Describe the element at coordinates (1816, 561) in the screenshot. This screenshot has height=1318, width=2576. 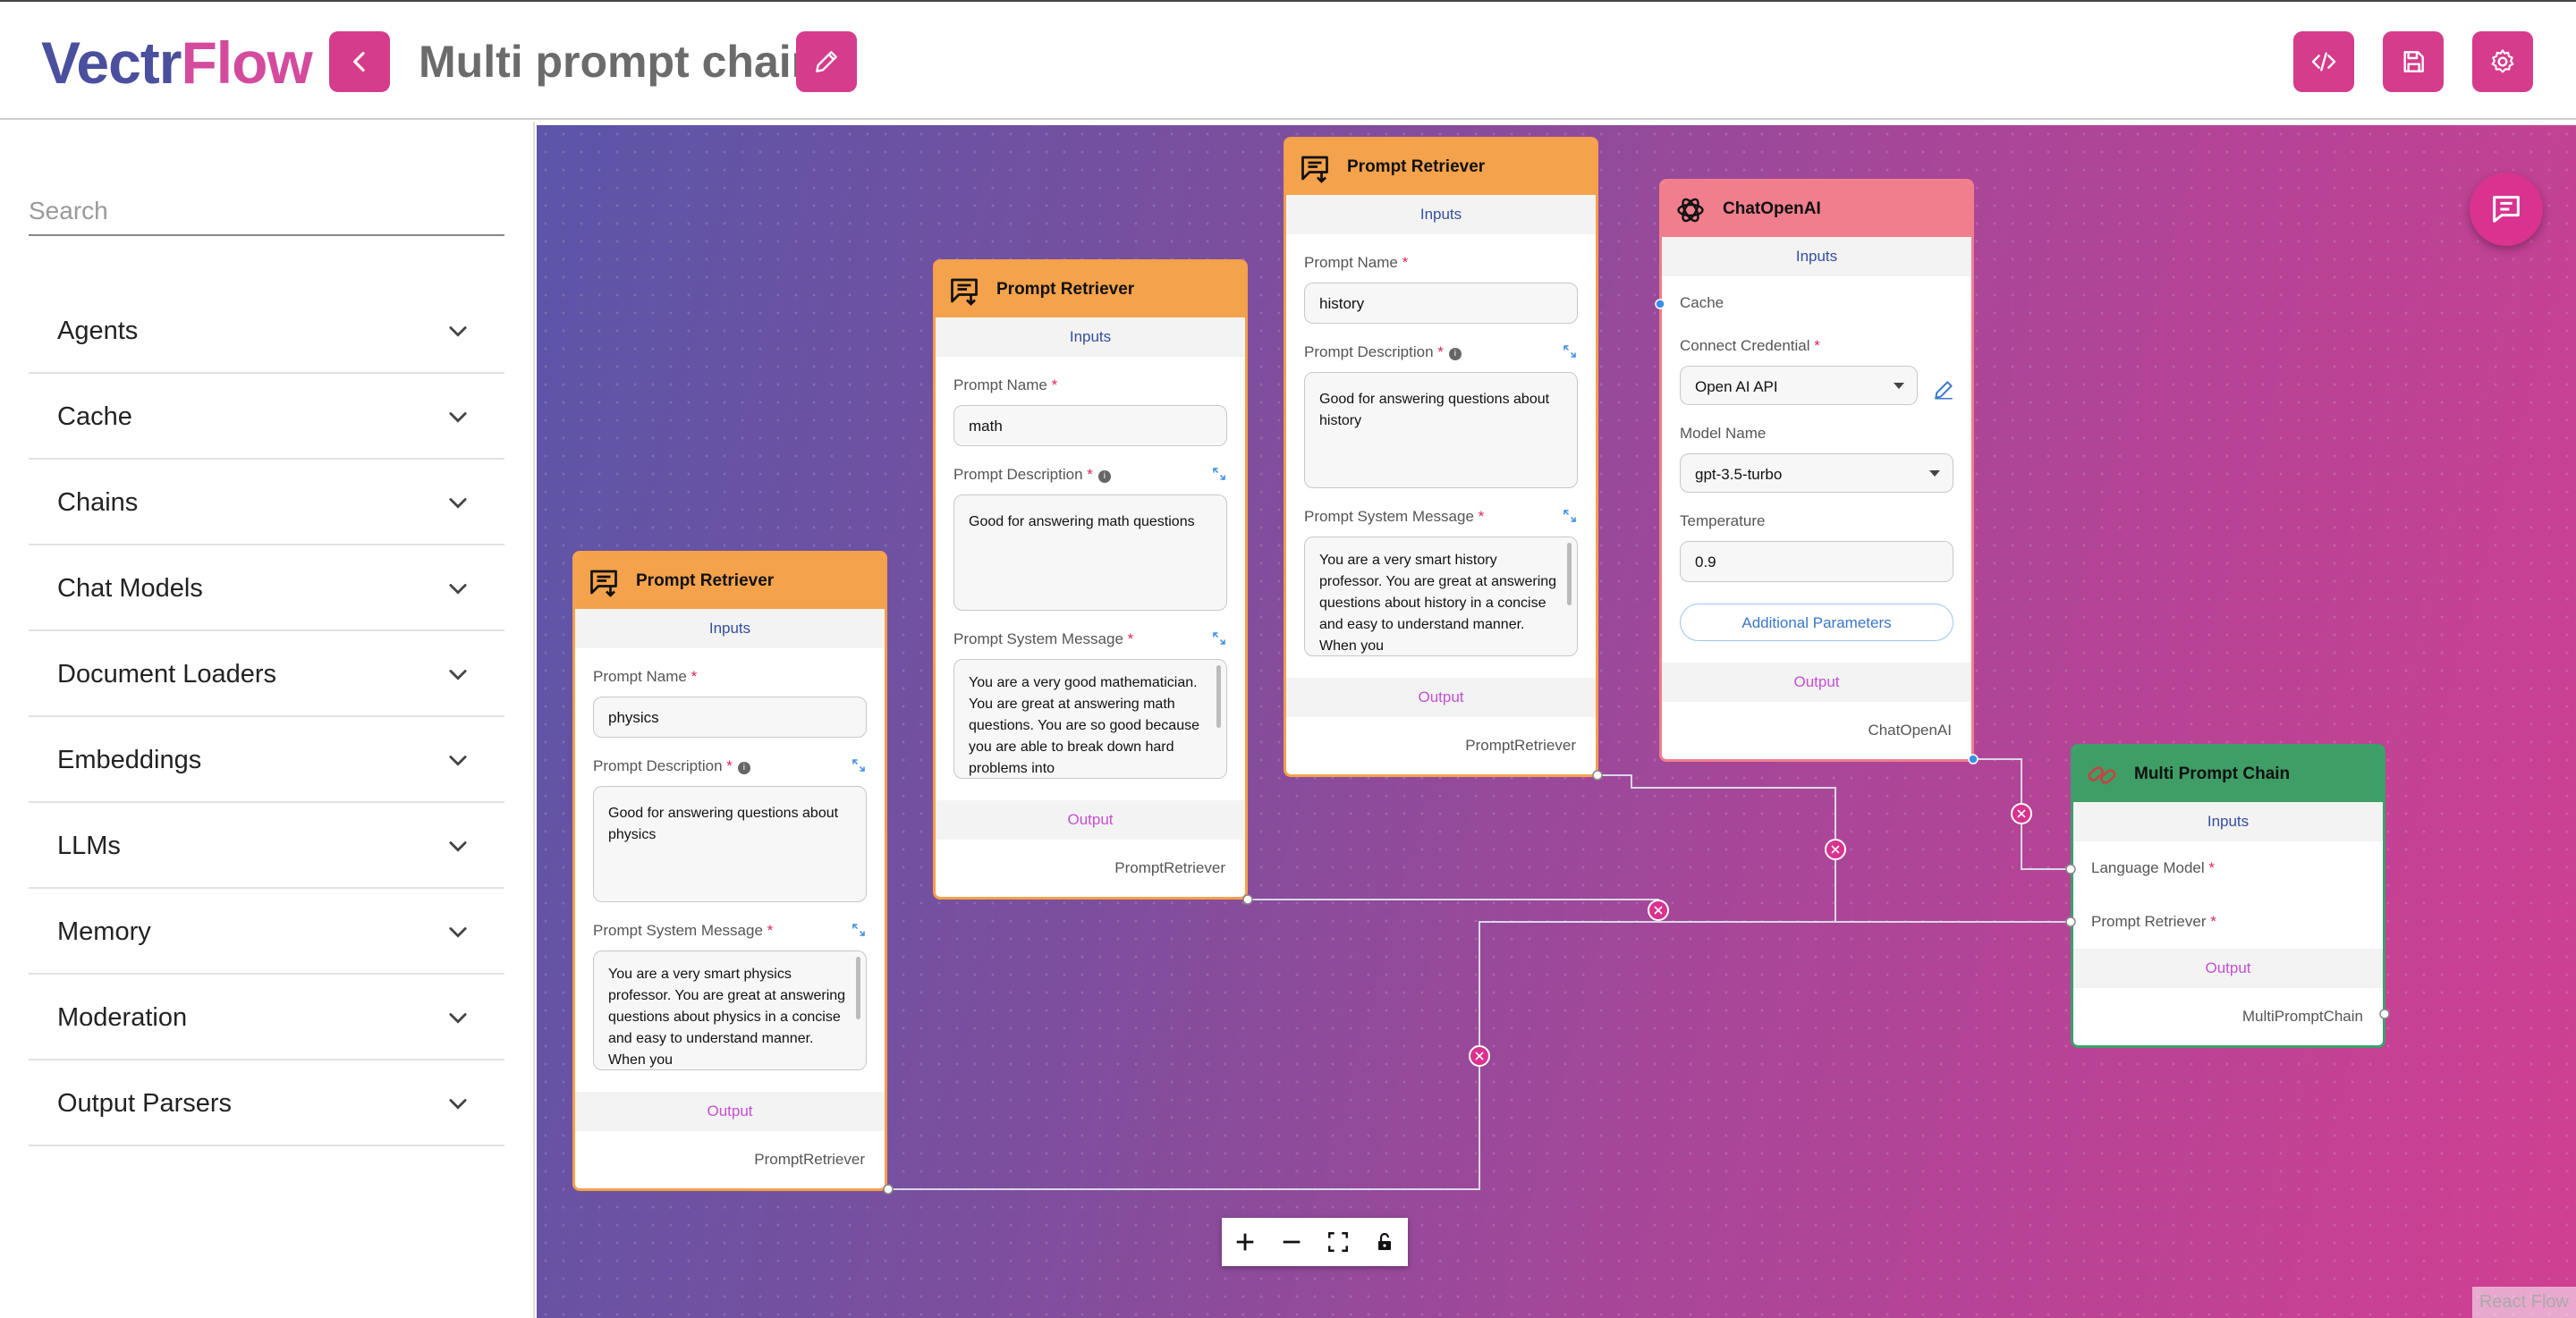
I see `temperature-input: 0.9` at that location.